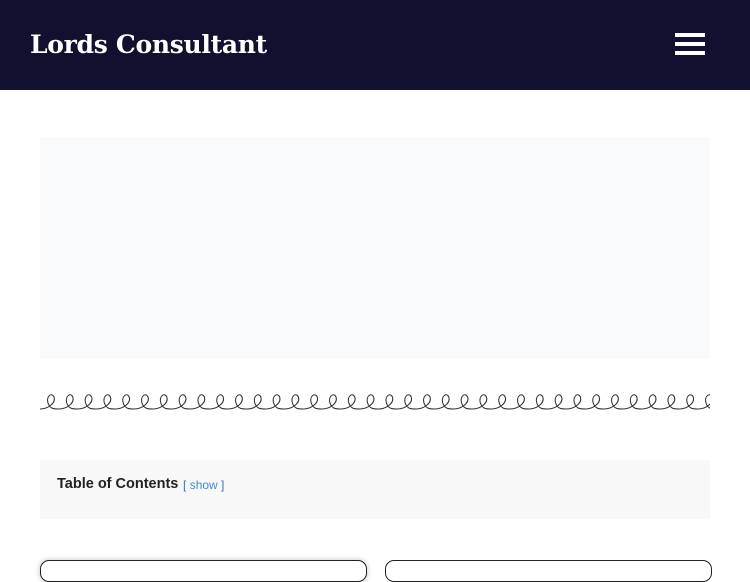  I want to click on content-card-right, so click(548, 571).